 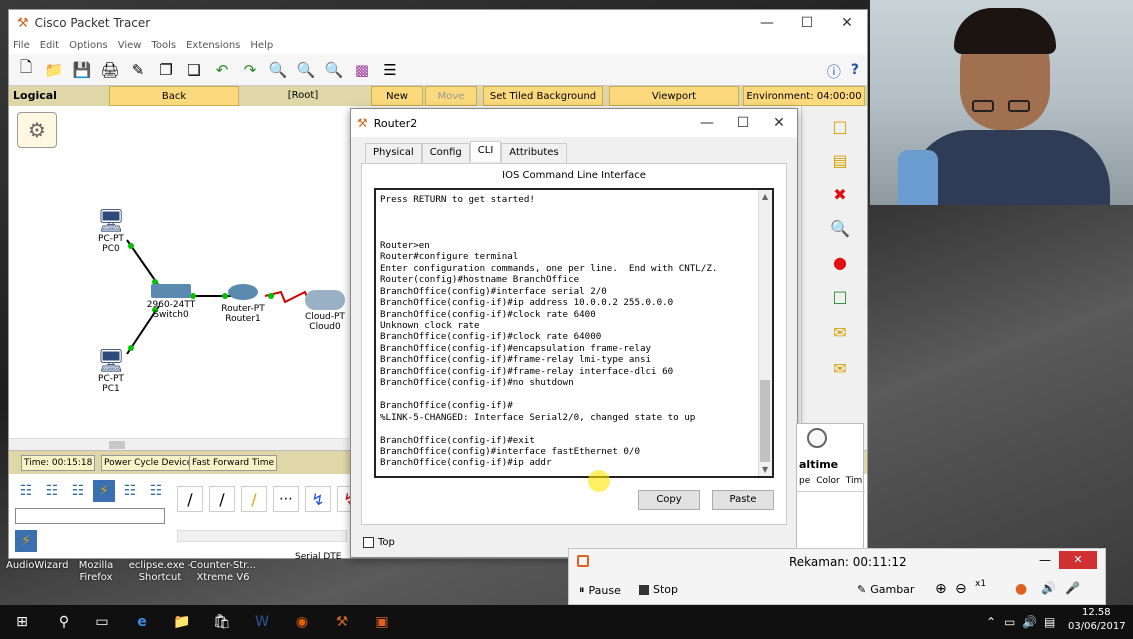 What do you see at coordinates (26, 491) in the screenshot?
I see `routers-category-icon: ☷` at bounding box center [26, 491].